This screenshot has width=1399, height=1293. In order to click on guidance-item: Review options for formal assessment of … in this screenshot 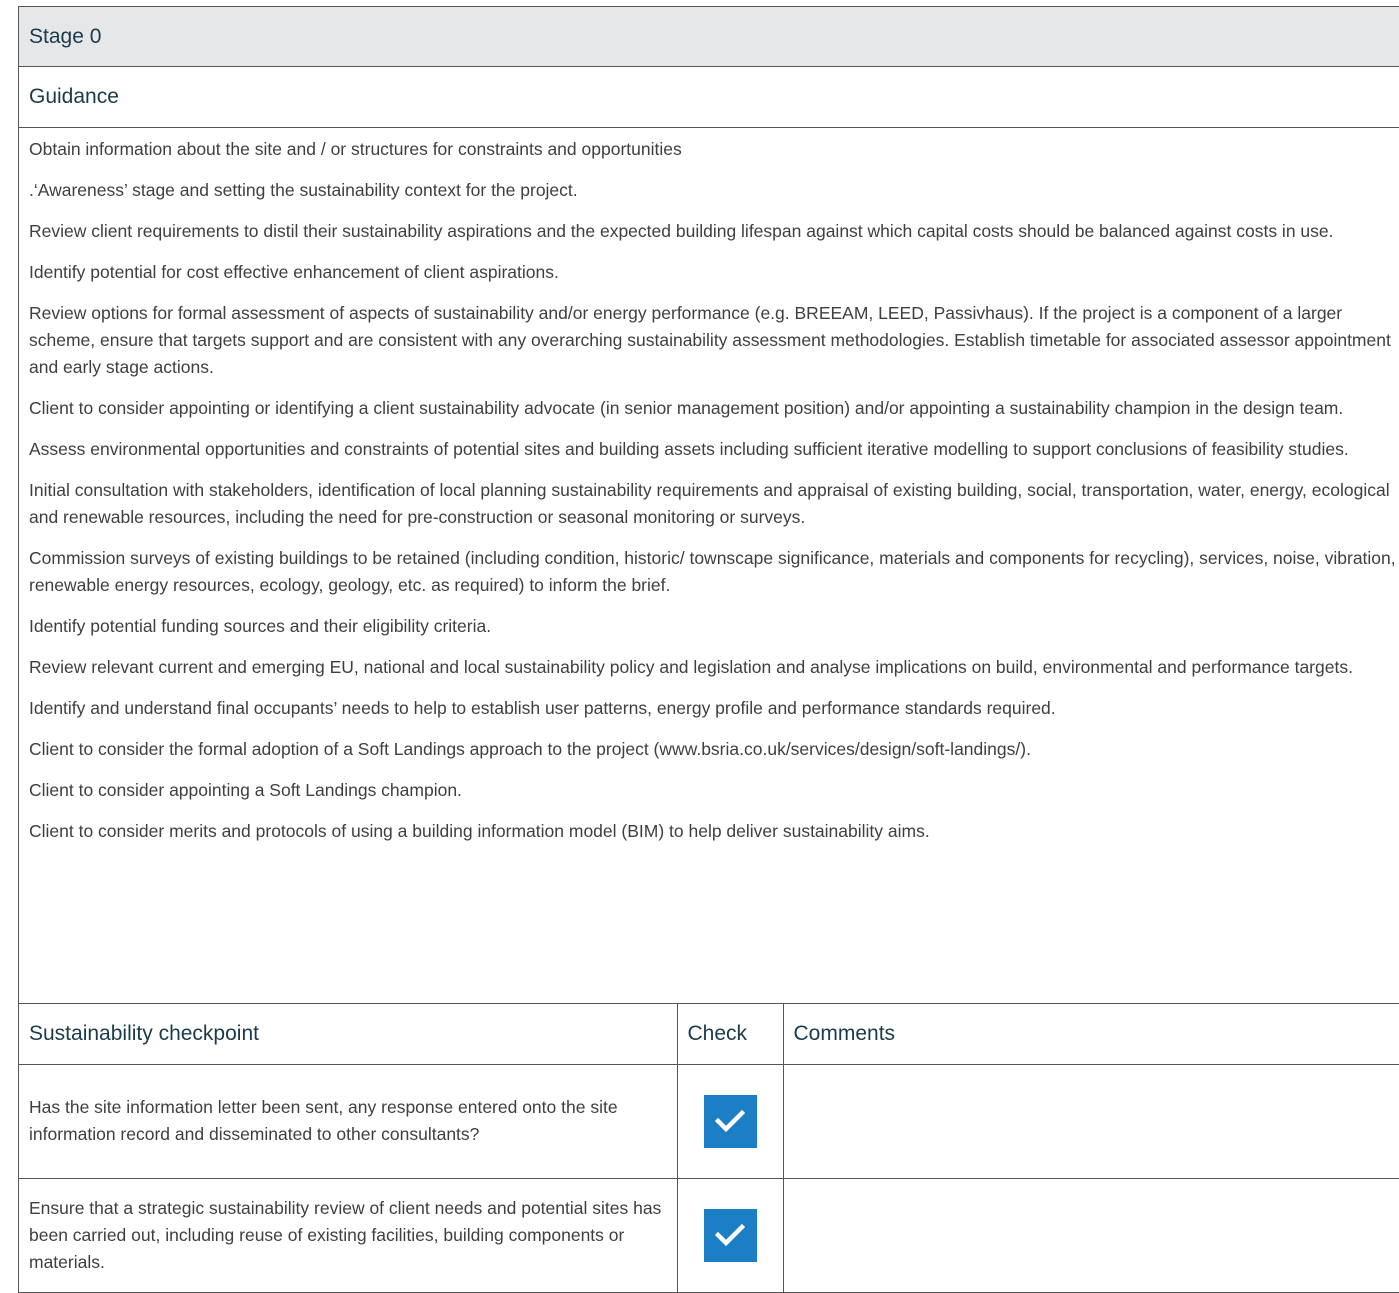, I will do `click(710, 340)`.